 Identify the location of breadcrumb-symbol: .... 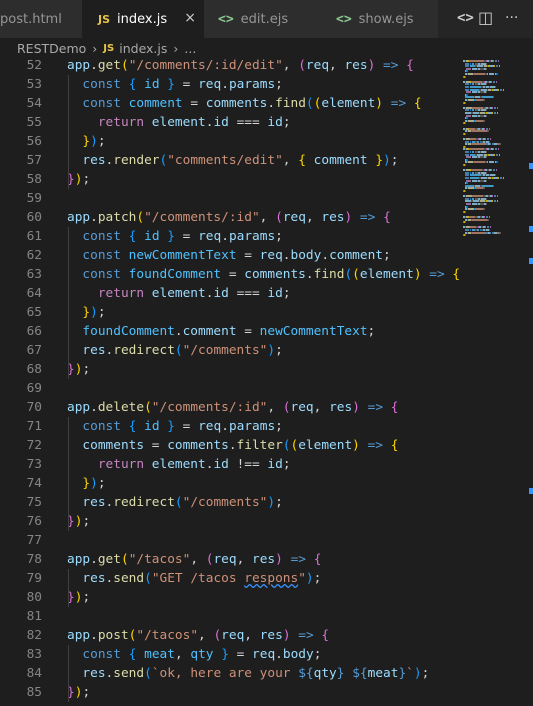
(190, 48).